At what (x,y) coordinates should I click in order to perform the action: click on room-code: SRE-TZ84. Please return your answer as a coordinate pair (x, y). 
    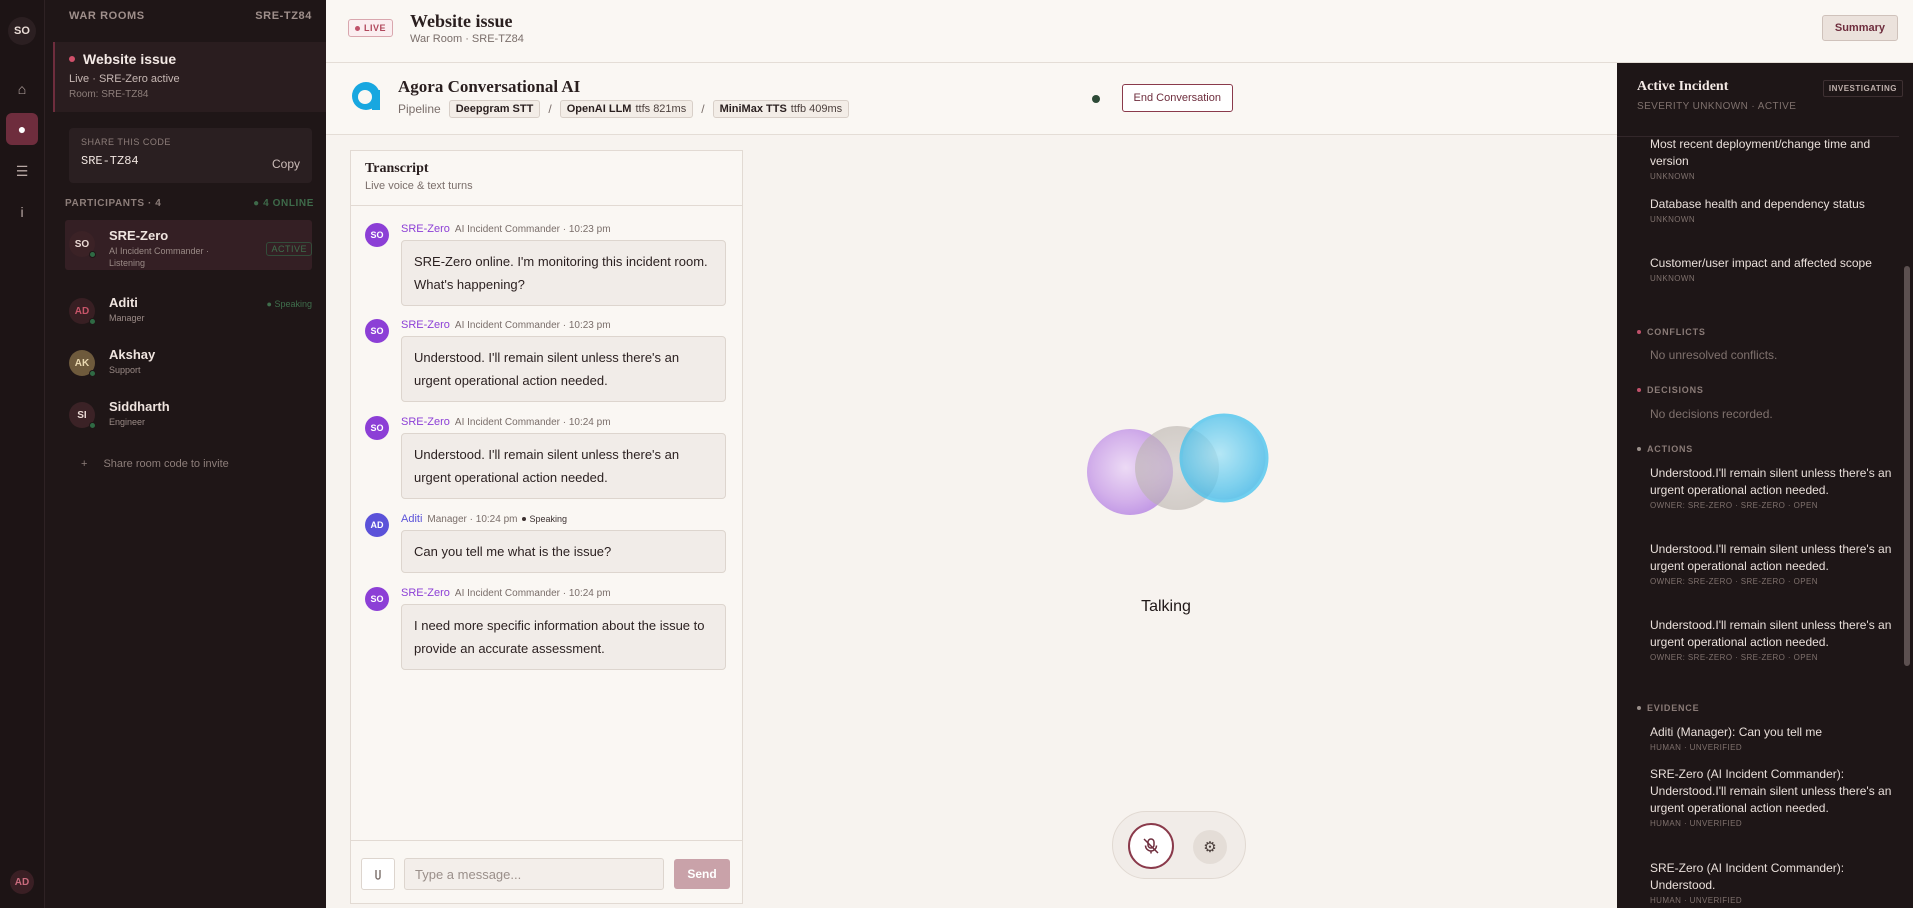
    Looking at the image, I should click on (110, 161).